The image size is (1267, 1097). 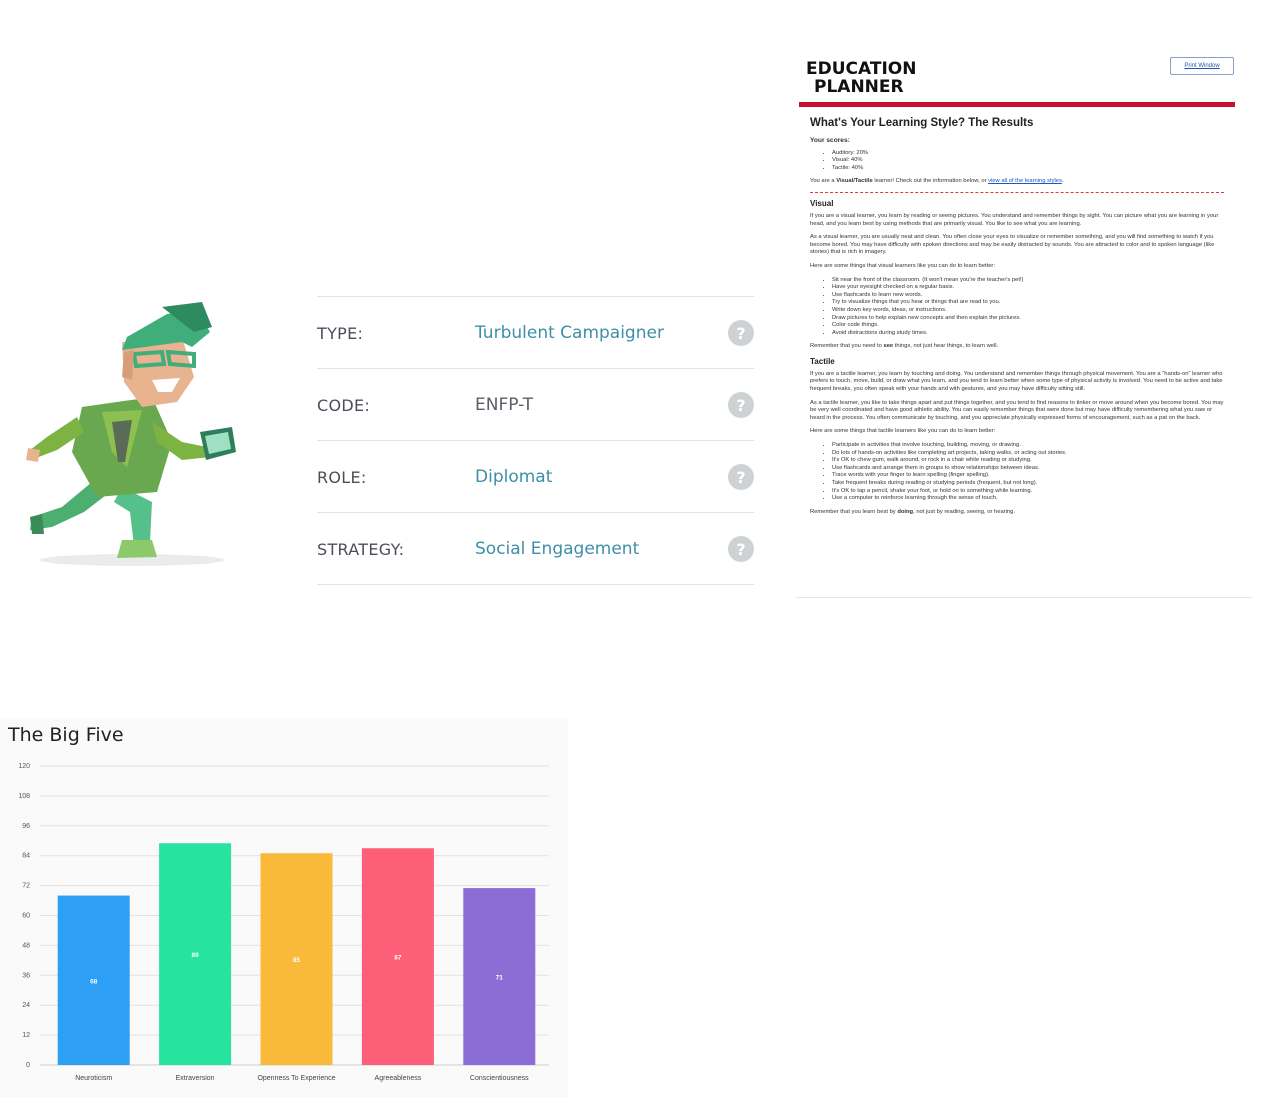 I want to click on summary-pre: You are a, so click(x=823, y=181).